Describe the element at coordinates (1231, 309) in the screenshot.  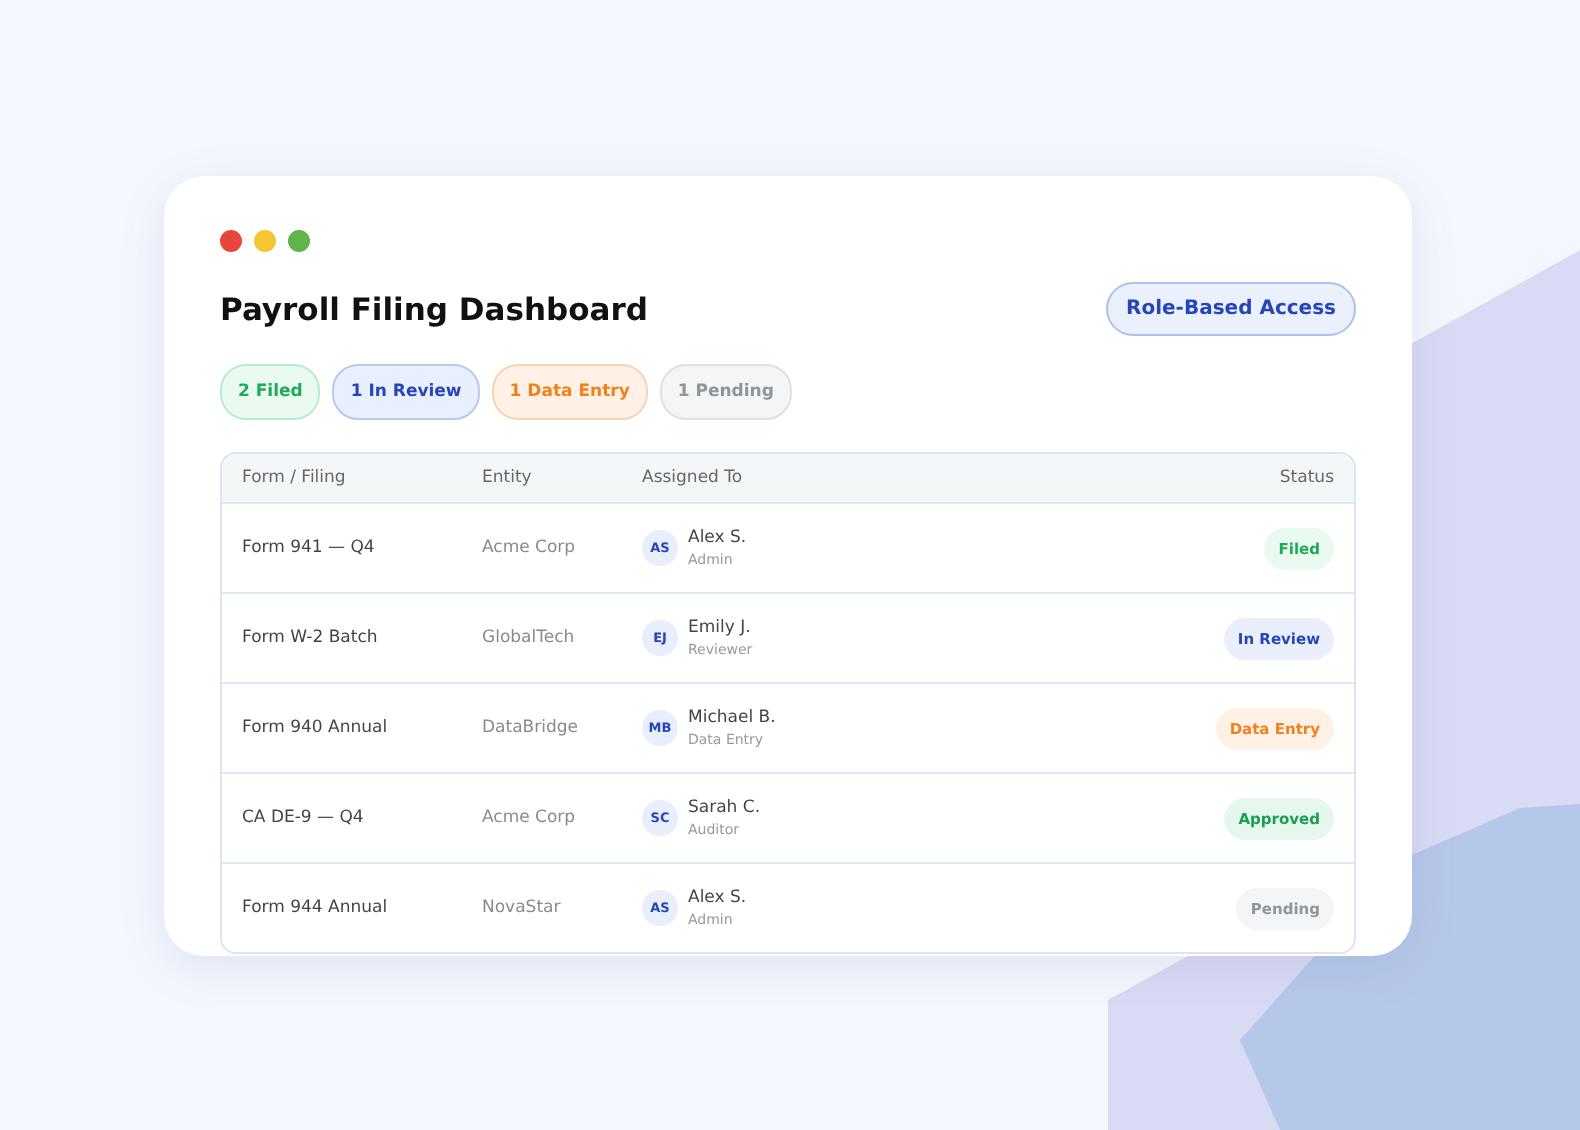
I see `access-button: Role-Based Access` at that location.